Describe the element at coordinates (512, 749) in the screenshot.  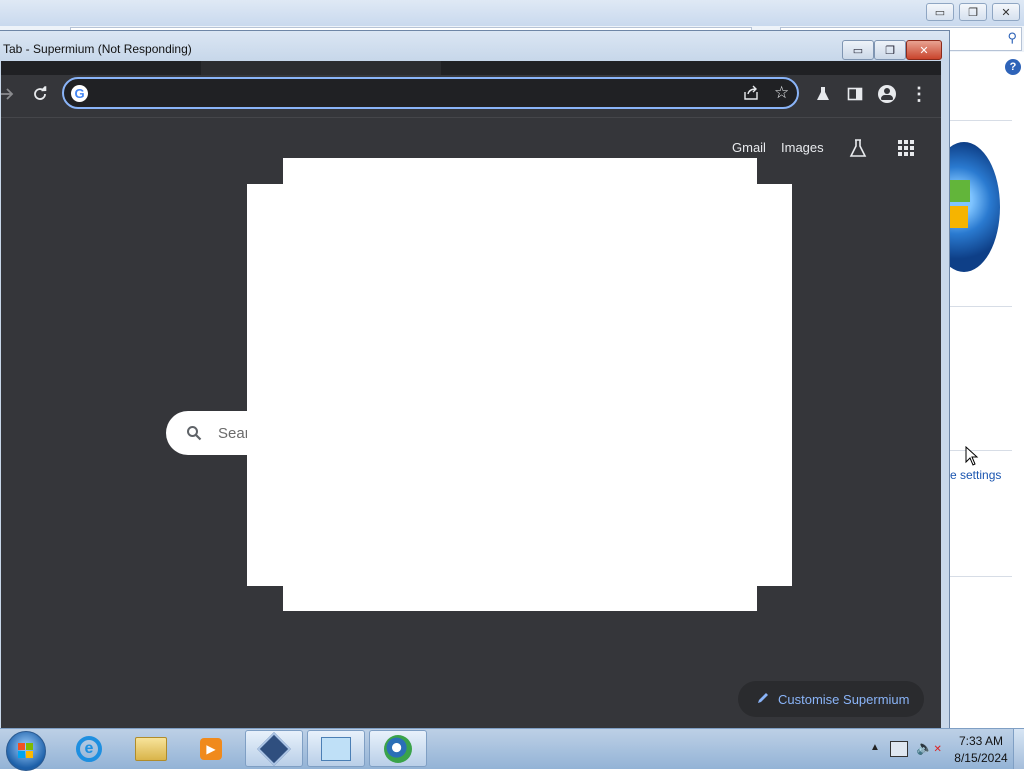
I see `taskbar: e ▶ ▲ 🔈✕ 7:33 AM 8/15/2024` at that location.